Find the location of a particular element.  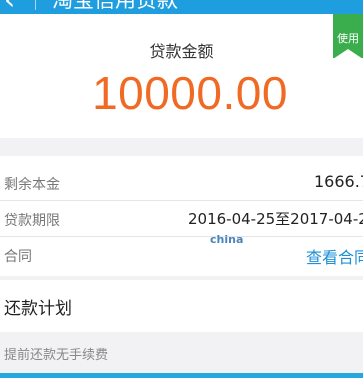

app-header: ‹ 淘宝信用贷款 is located at coordinates (181, 7).